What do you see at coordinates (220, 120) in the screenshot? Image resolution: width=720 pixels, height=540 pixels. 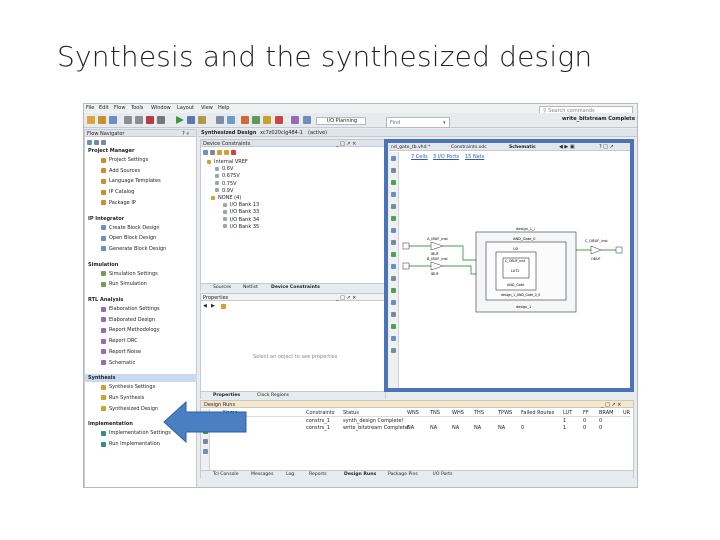 I see `settings-icon` at bounding box center [220, 120].